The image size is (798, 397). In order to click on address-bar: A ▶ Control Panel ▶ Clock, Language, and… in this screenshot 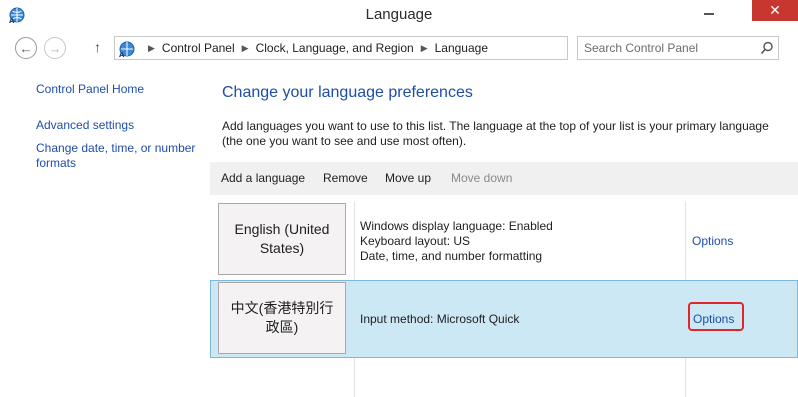, I will do `click(393, 48)`.